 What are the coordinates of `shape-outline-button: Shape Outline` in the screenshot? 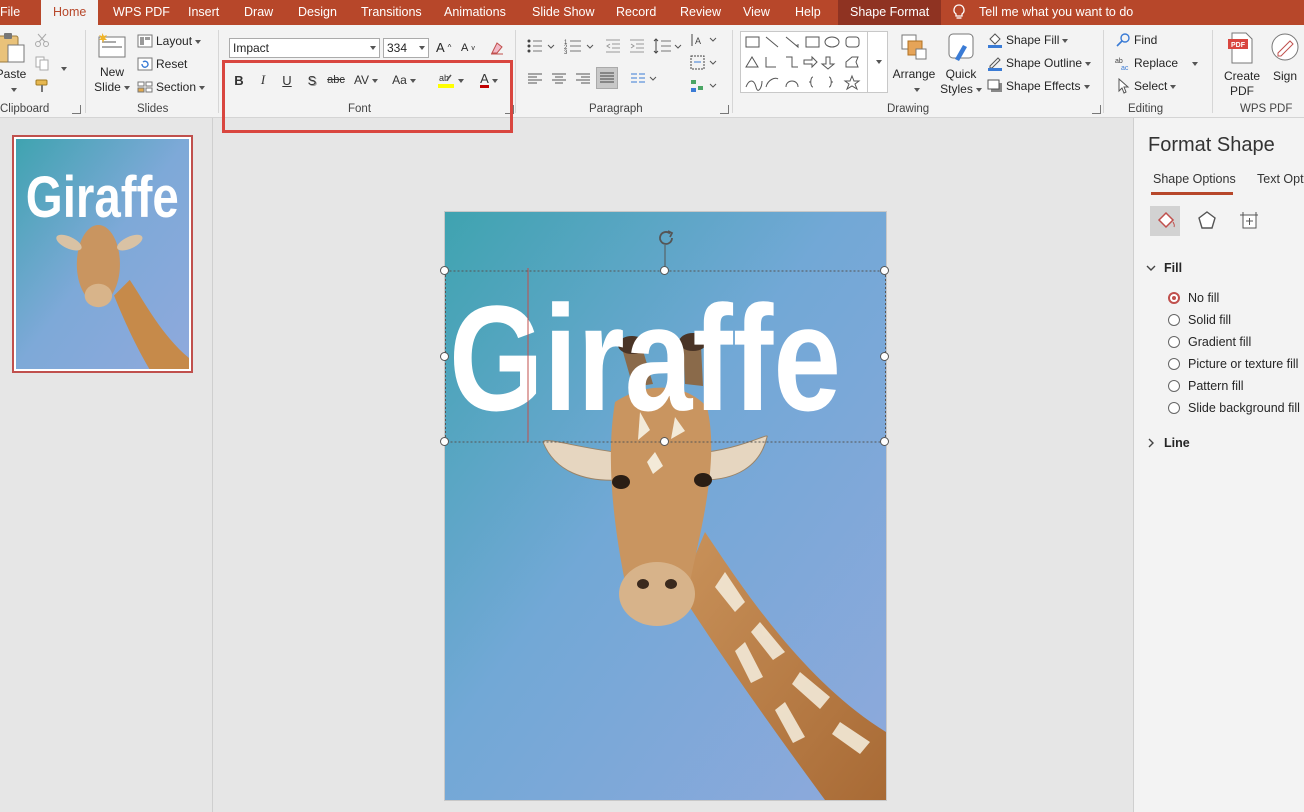 It's located at (1039, 63).